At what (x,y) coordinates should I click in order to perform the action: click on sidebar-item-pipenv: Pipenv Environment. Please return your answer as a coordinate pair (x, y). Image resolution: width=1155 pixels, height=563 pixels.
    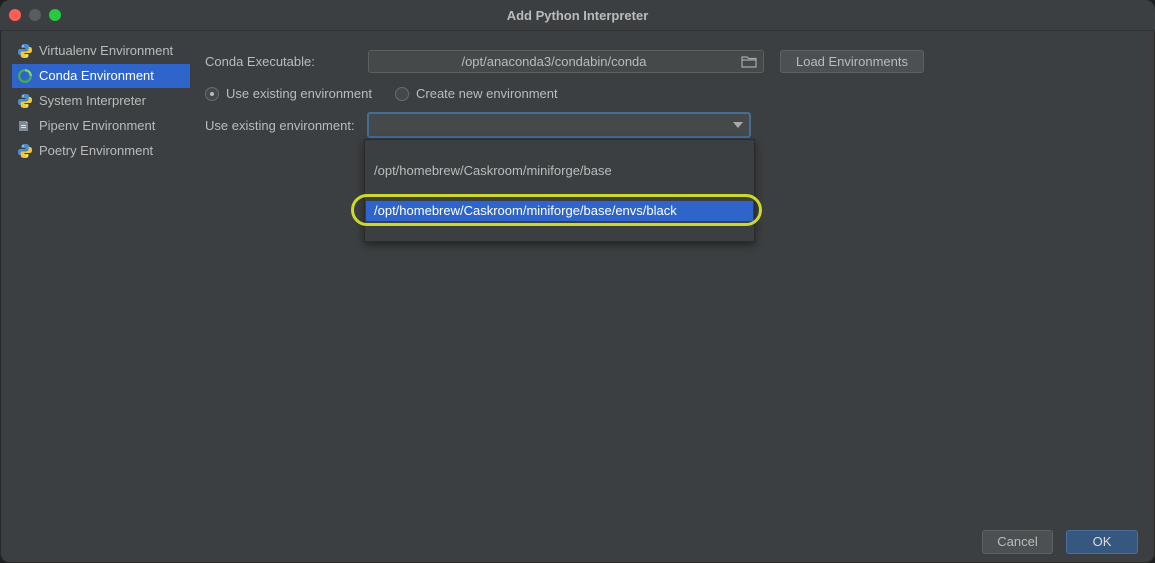
    Looking at the image, I should click on (101, 126).